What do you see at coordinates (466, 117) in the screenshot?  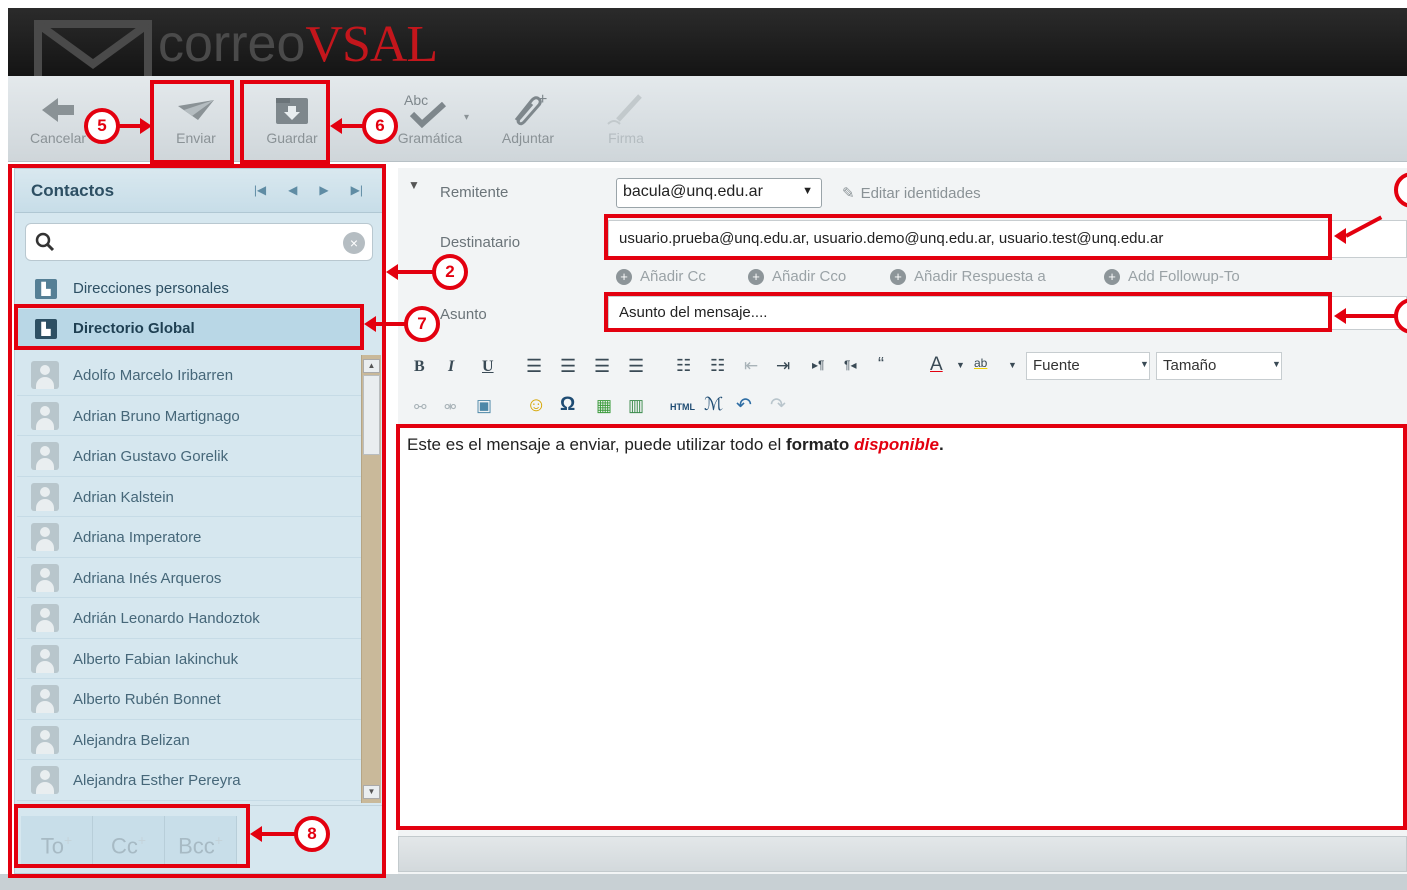 I see `grammar-dropdown-icon: ▾` at bounding box center [466, 117].